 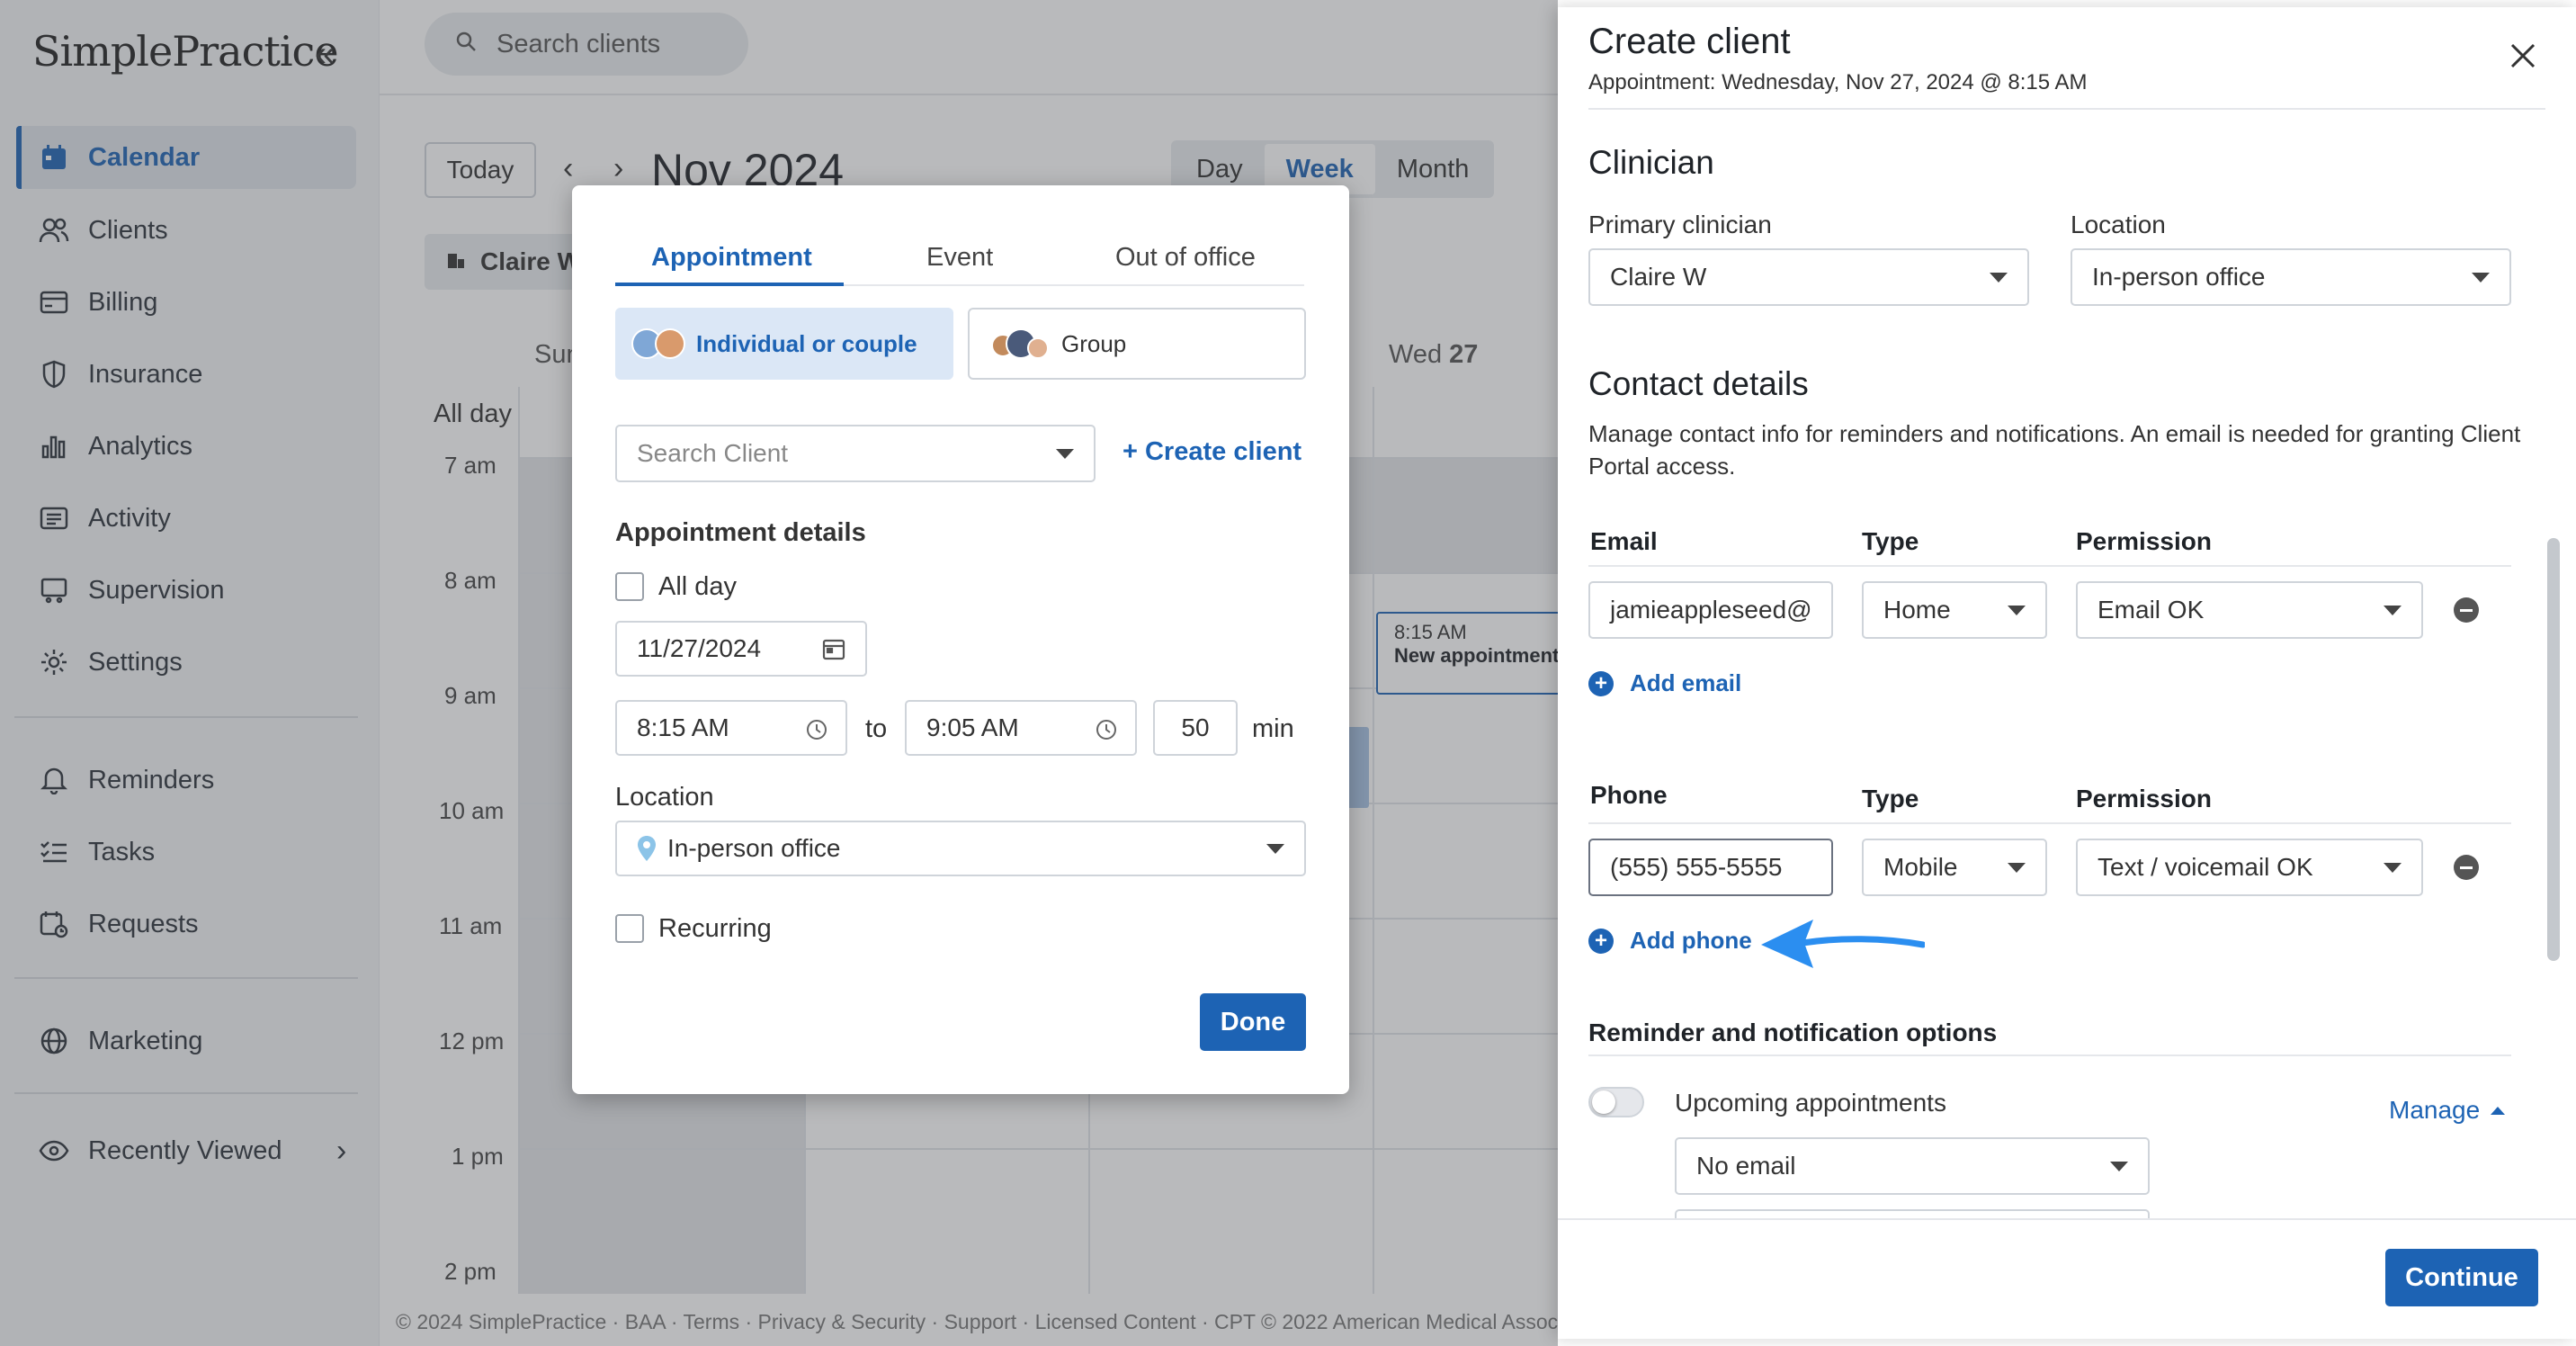 What do you see at coordinates (629, 928) in the screenshot?
I see `recurring-checkbox` at bounding box center [629, 928].